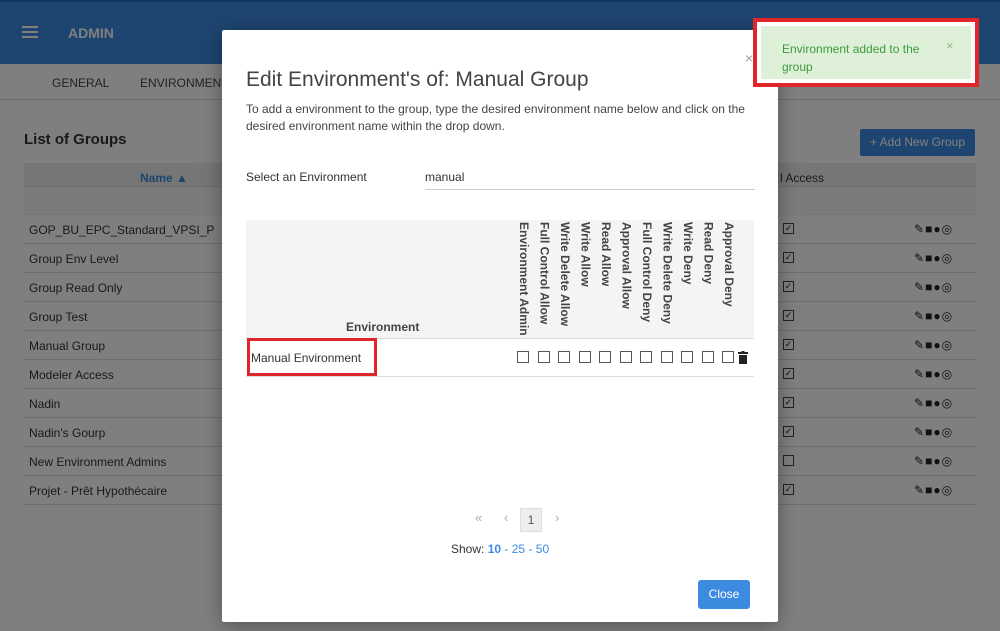 The width and height of the screenshot is (1000, 631). I want to click on success-toast: Environment added to the group ×, so click(866, 52).